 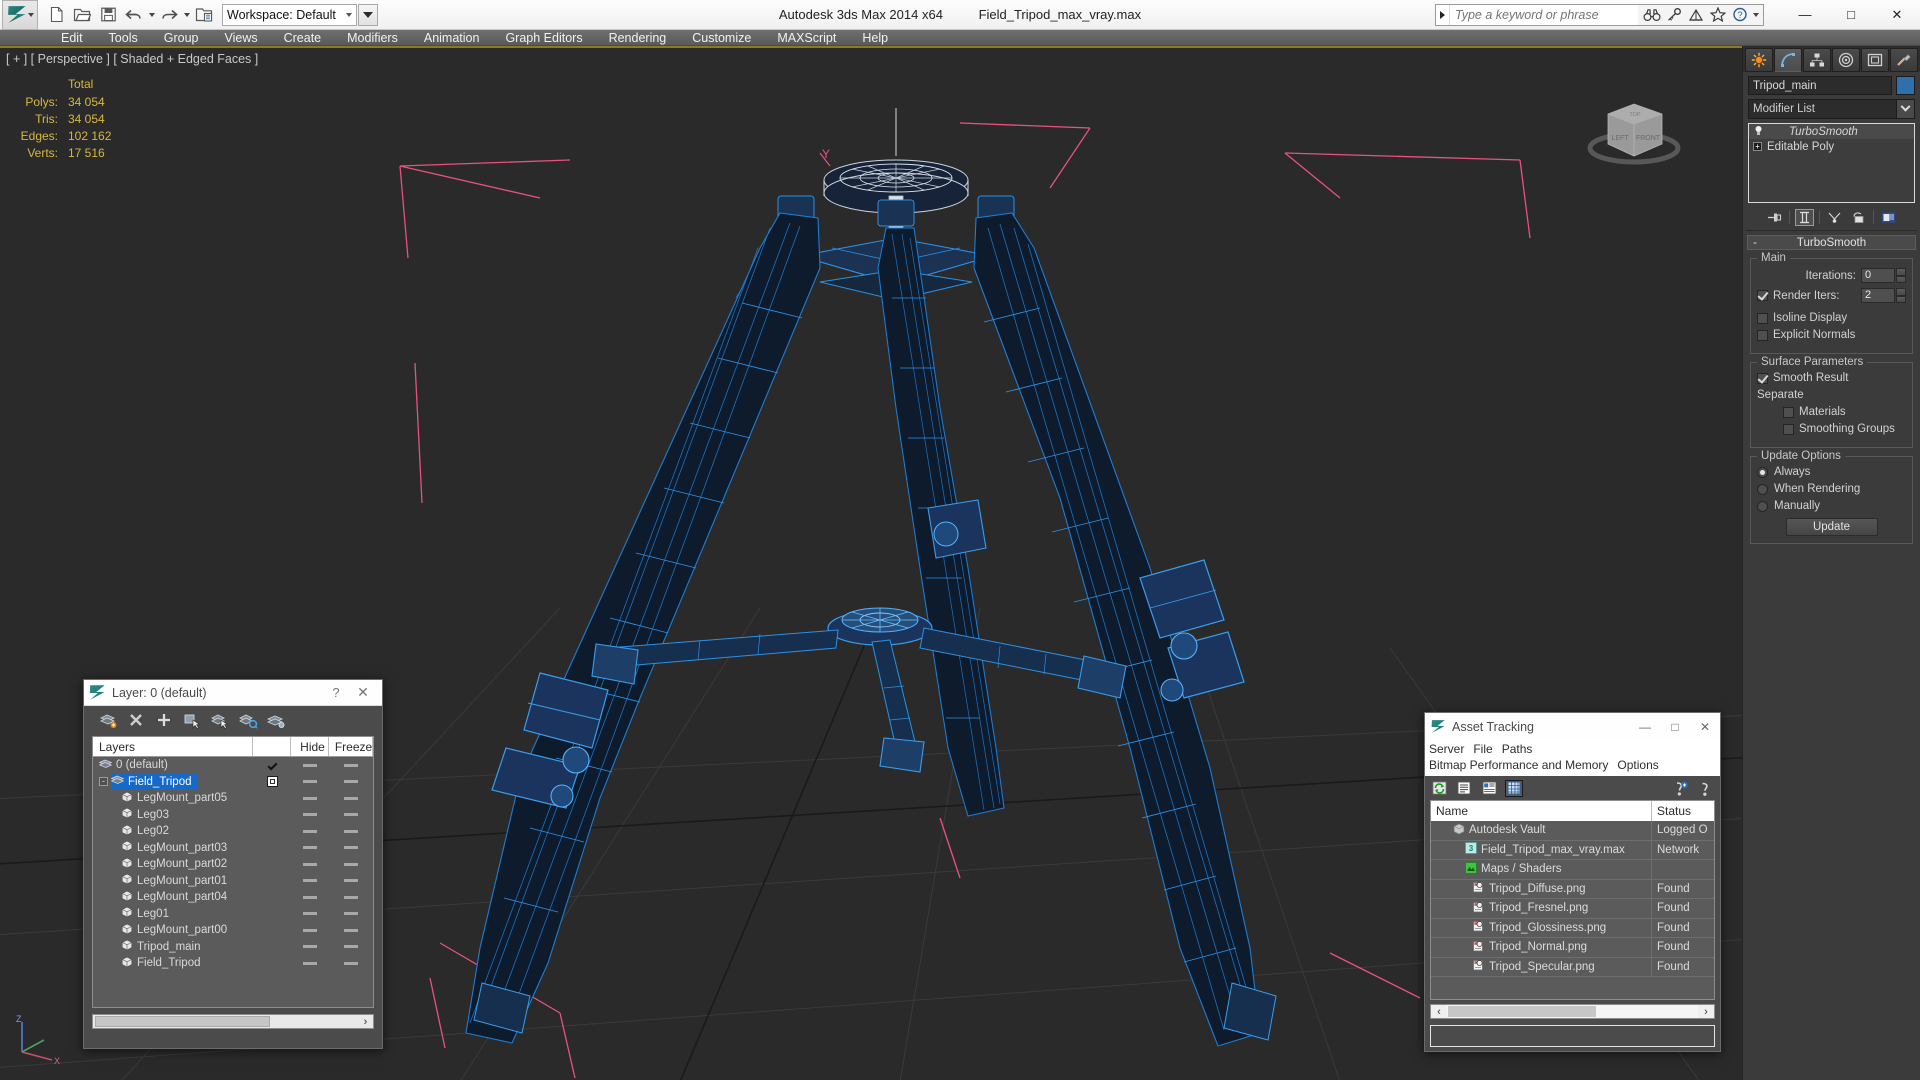 What do you see at coordinates (169, 15) in the screenshot?
I see `redo-icon` at bounding box center [169, 15].